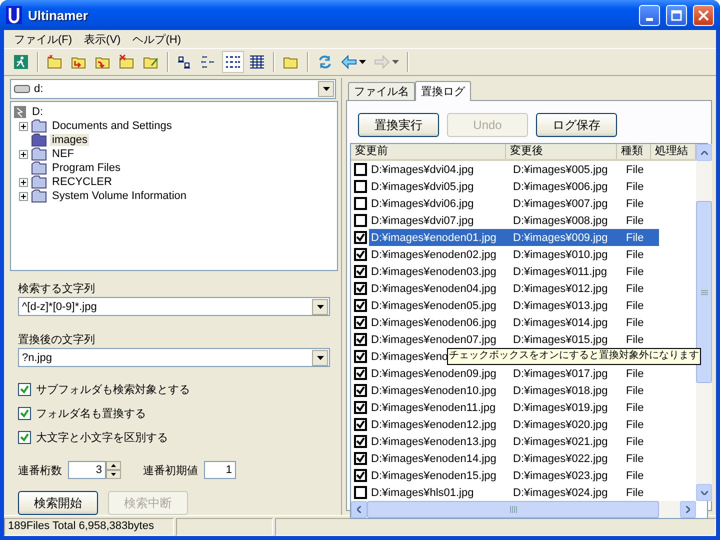  Describe the element at coordinates (174, 306) in the screenshot. I see `search-field: ^[d-z]*[0-9]*.jpg` at that location.